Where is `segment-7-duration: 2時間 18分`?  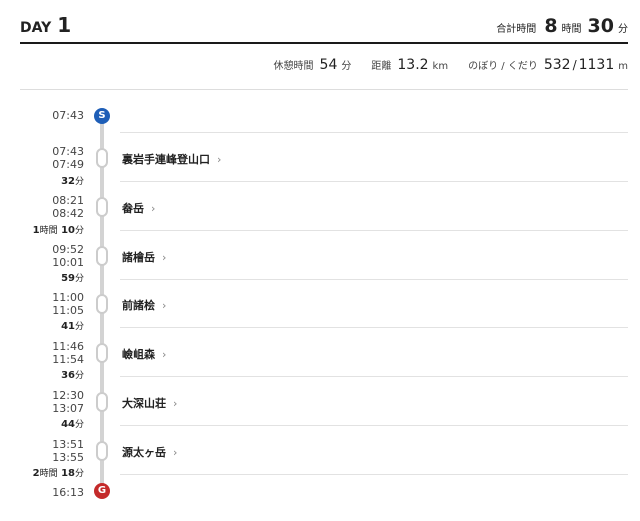
segment-7-duration: 2時間 18分 is located at coordinates (58, 473).